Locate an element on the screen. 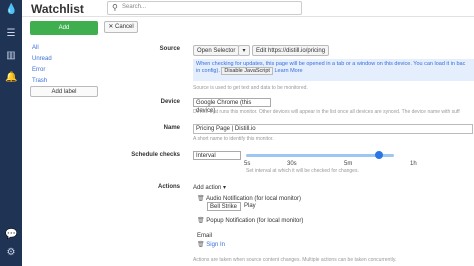 The image size is (474, 266). device-label: Device is located at coordinates (170, 102).